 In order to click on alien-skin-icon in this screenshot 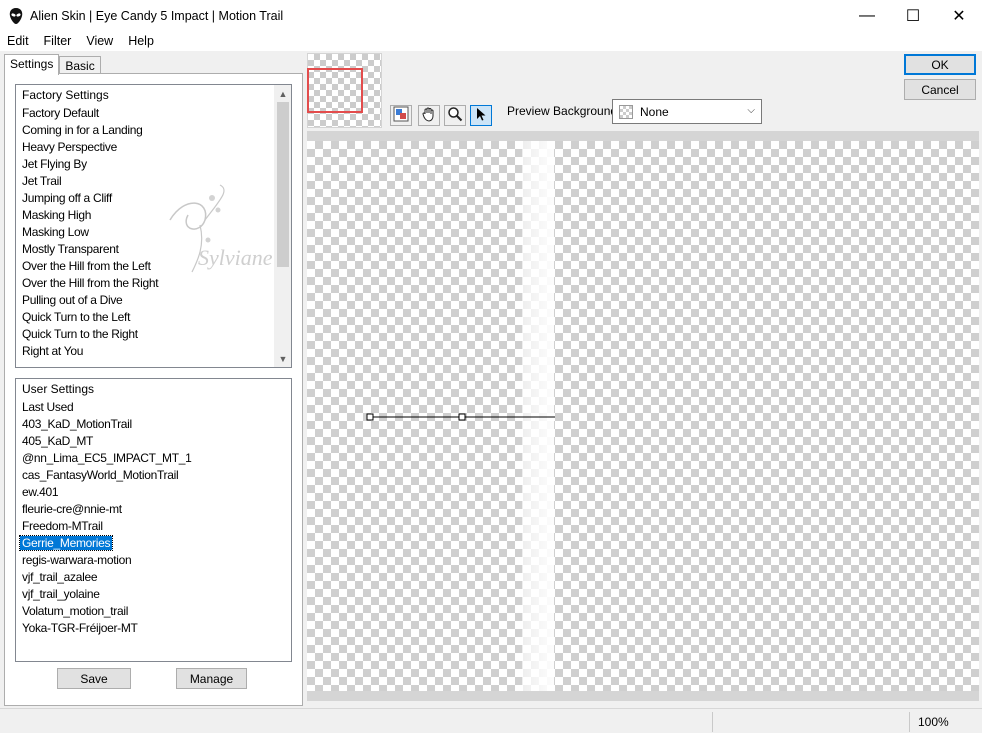, I will do `click(16, 15)`.